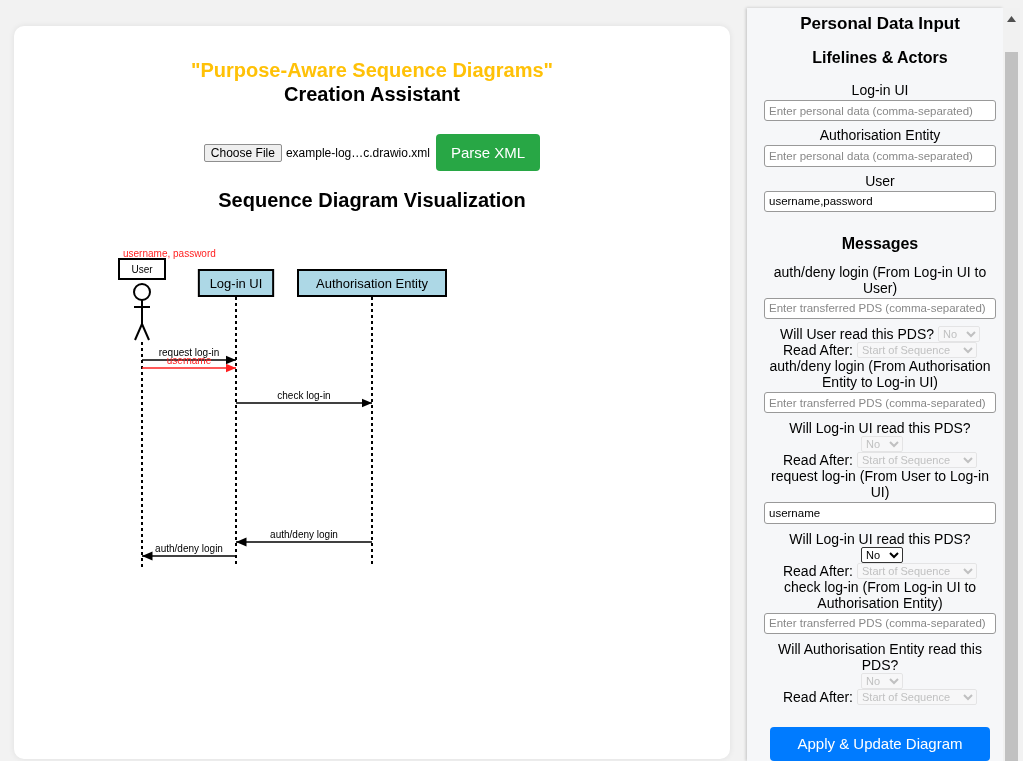 This screenshot has height=761, width=1023. I want to click on choose-file-button: Choose File, so click(242, 152).